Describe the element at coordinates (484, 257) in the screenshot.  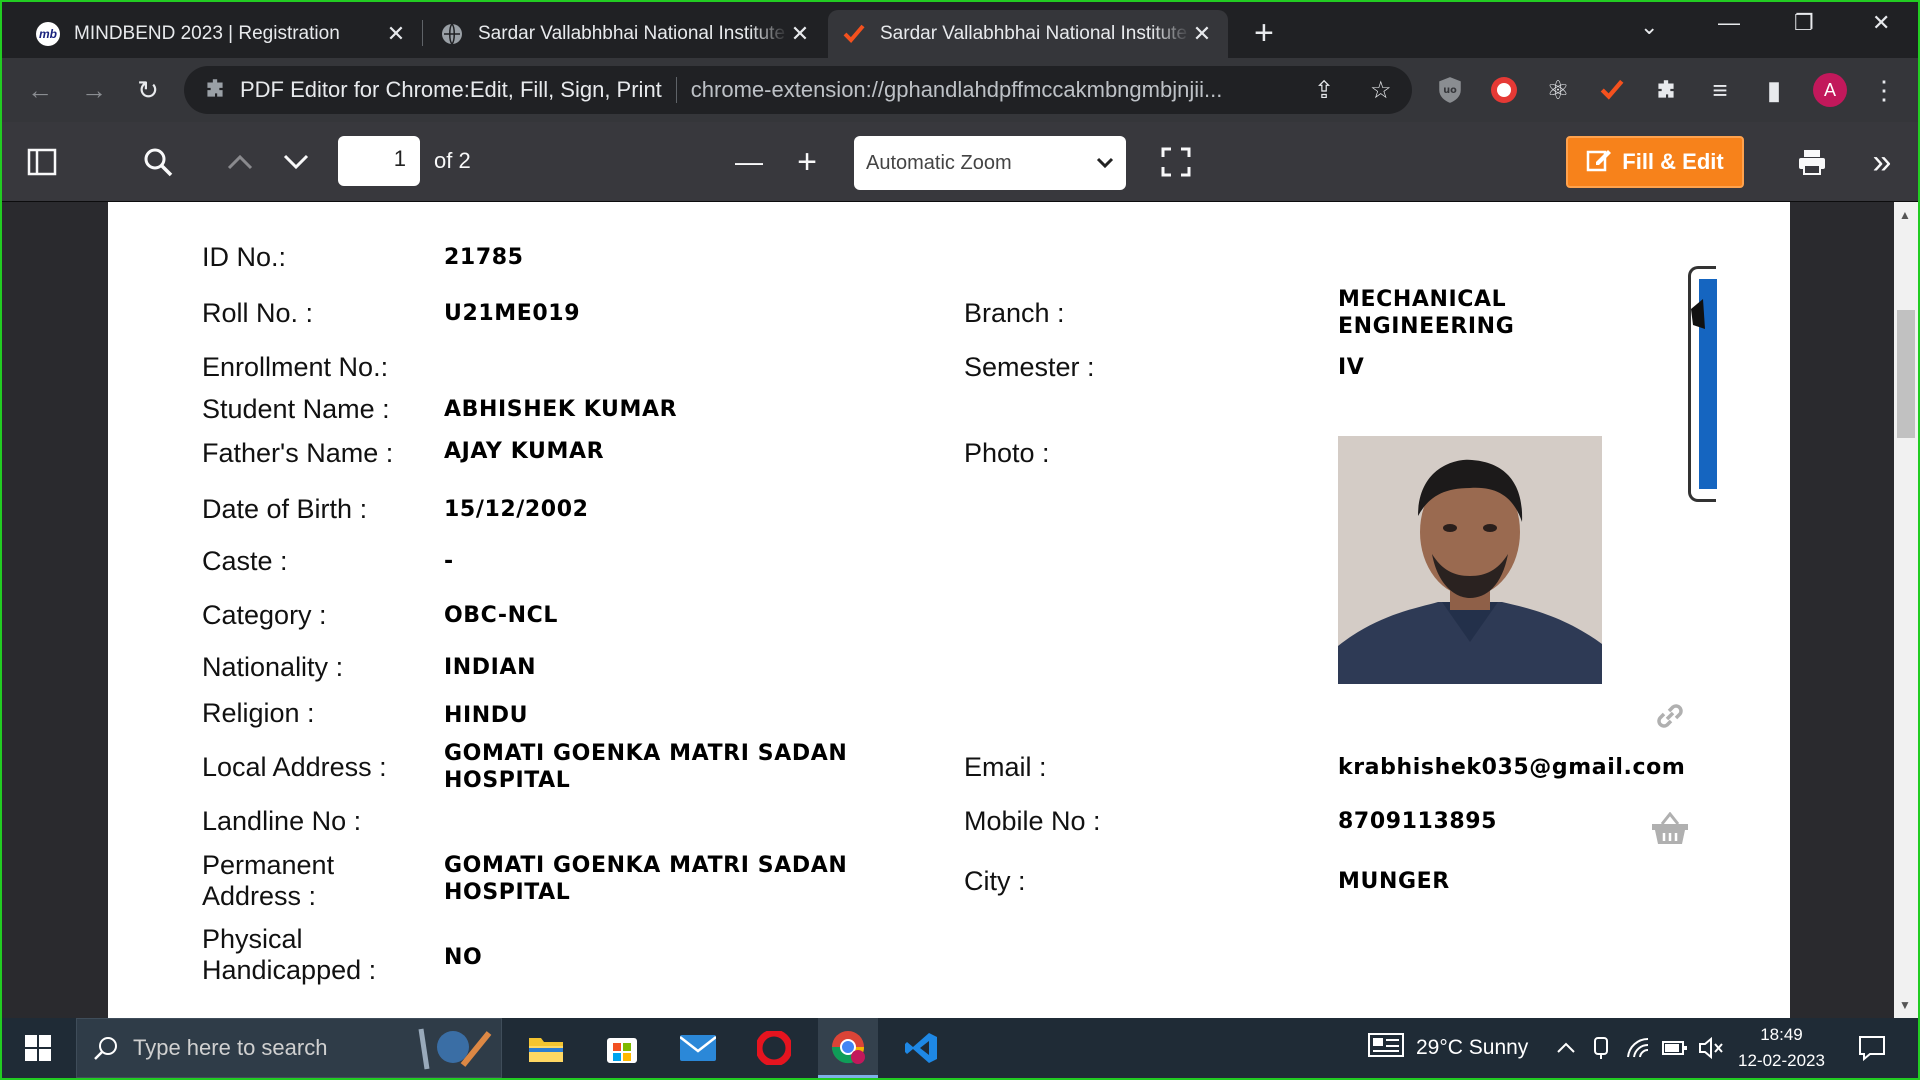
I see `id-value: 21785` at that location.